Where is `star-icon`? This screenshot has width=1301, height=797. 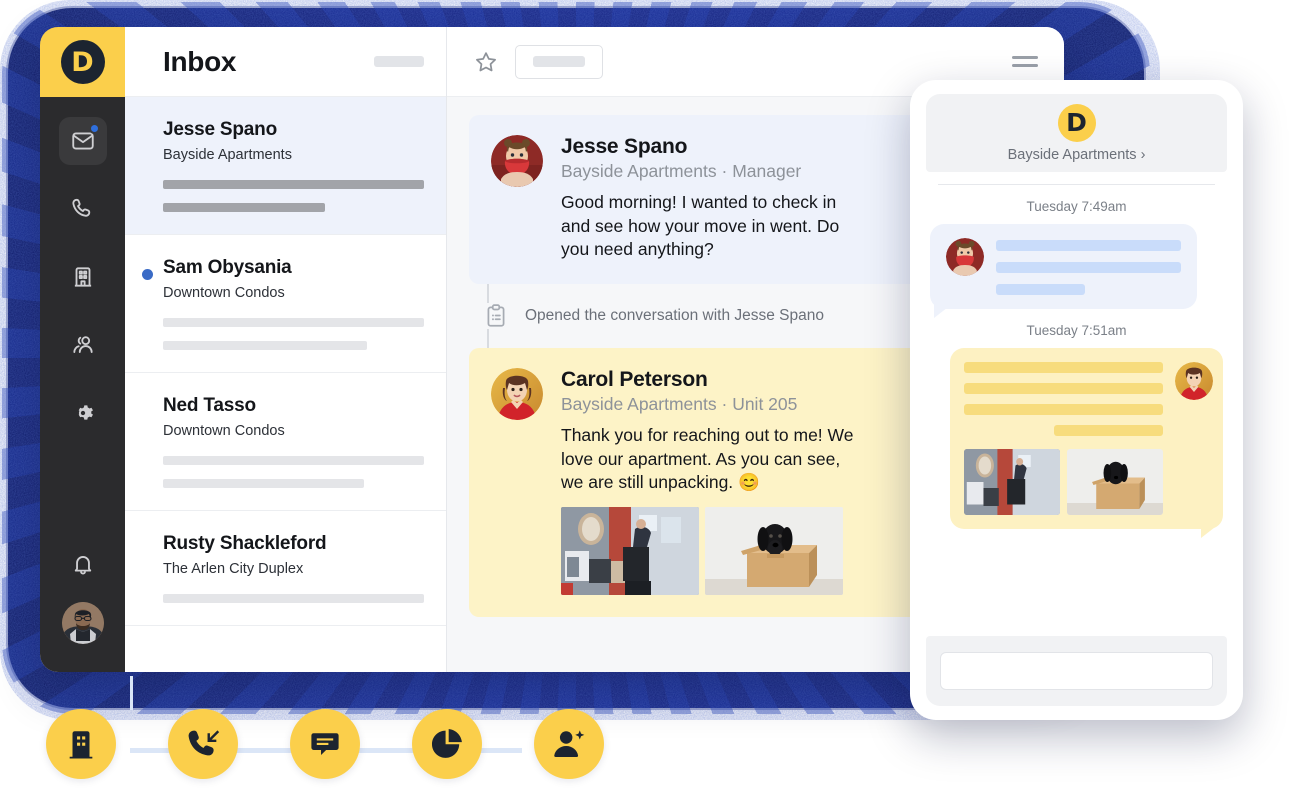
star-icon is located at coordinates (486, 61).